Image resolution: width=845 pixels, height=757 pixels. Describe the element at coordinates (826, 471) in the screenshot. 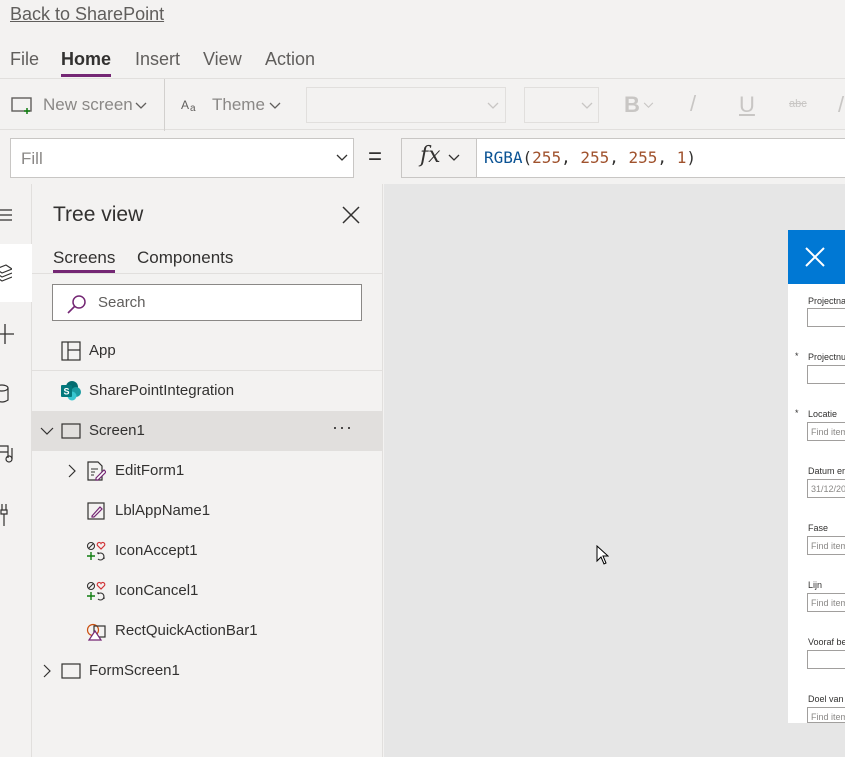

I see `field-label: Datum er` at that location.